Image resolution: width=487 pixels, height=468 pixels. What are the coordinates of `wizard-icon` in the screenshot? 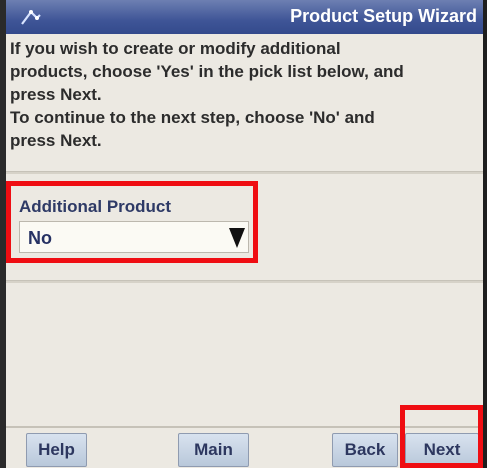 It's located at (31, 17).